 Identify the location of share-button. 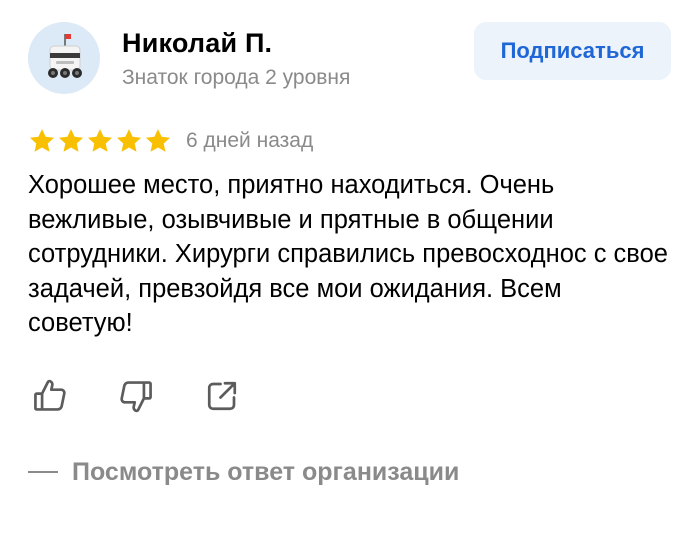
(222, 396).